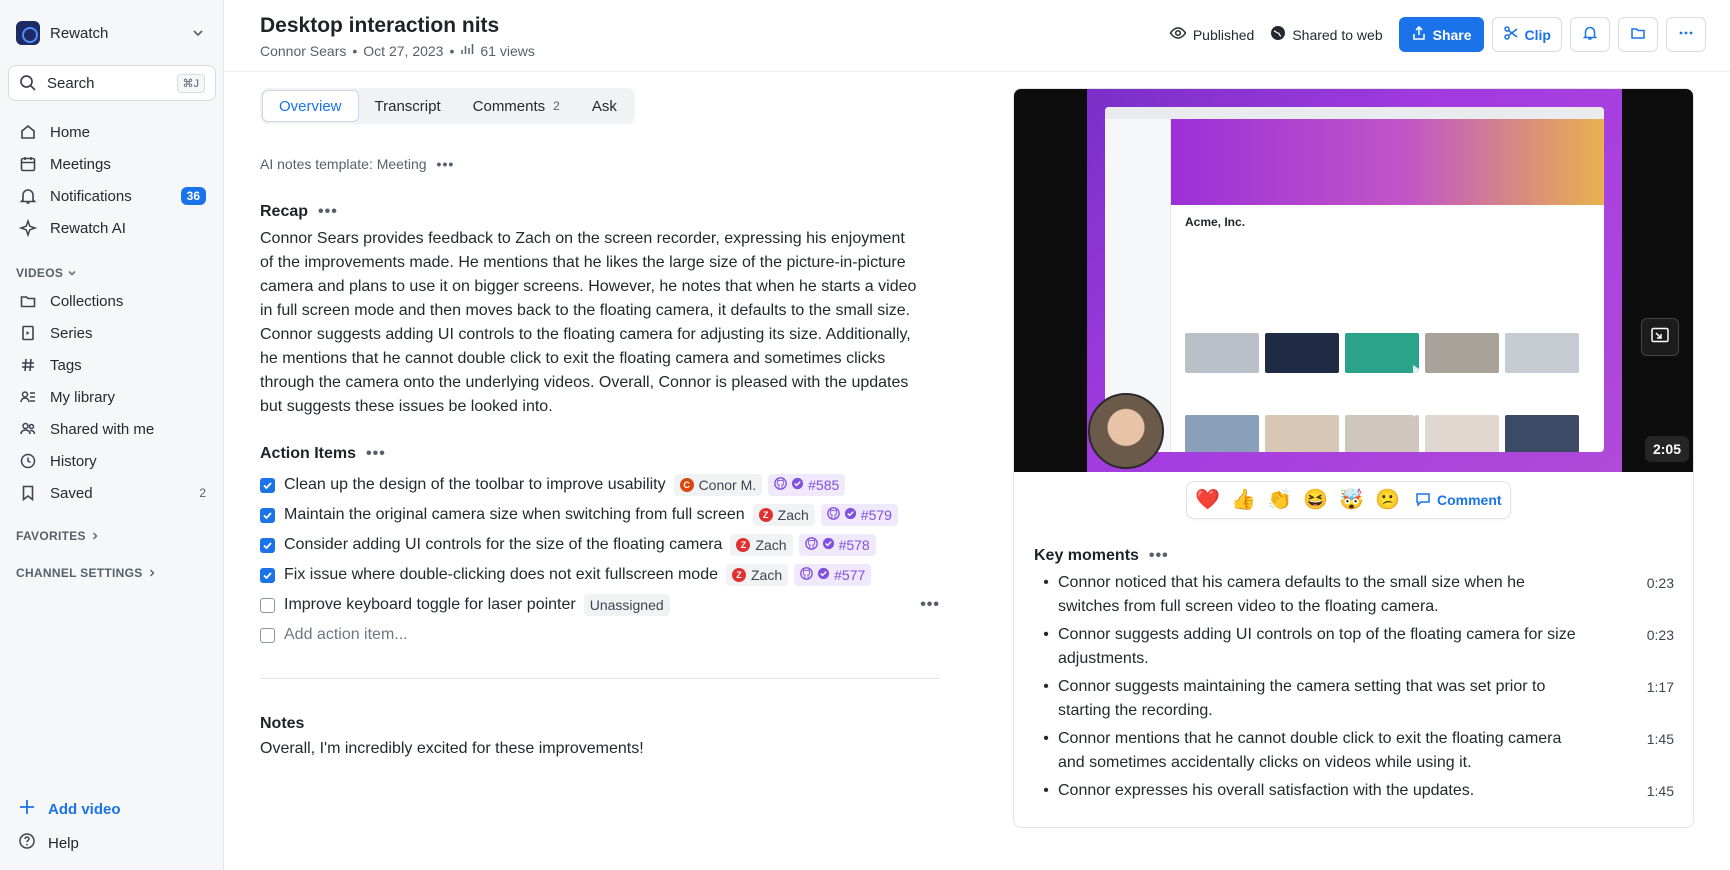  I want to click on tab-comments: Comments 2, so click(516, 106).